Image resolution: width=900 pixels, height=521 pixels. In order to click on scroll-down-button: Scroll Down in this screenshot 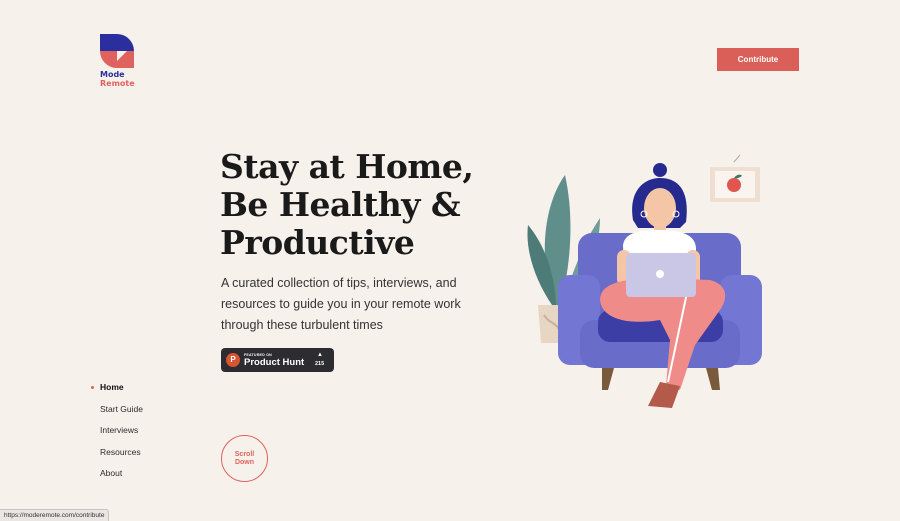, I will do `click(244, 458)`.